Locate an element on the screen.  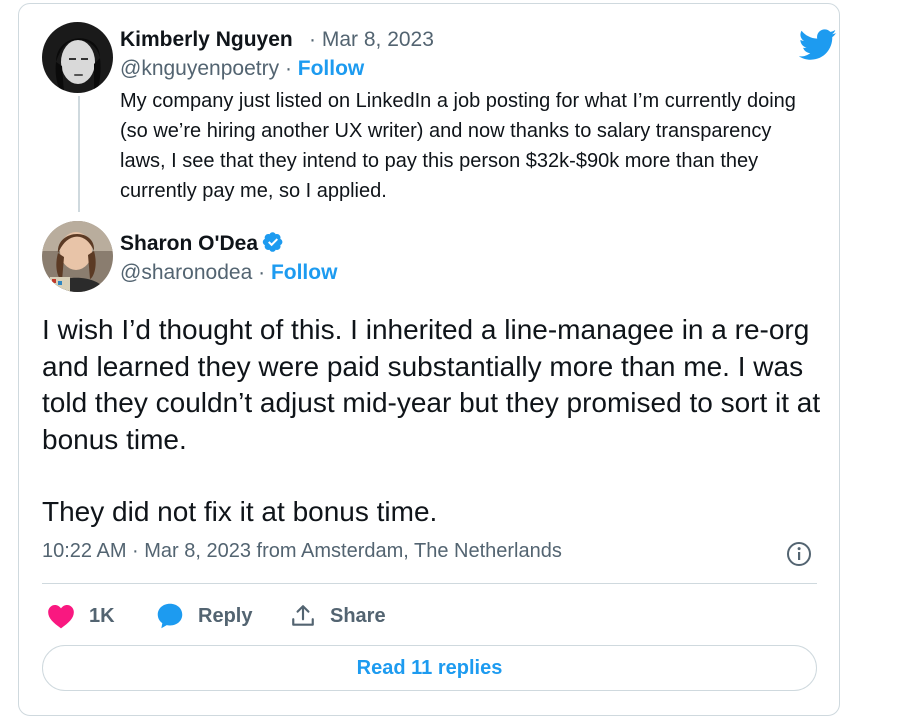
like-count: 1K is located at coordinates (102, 615).